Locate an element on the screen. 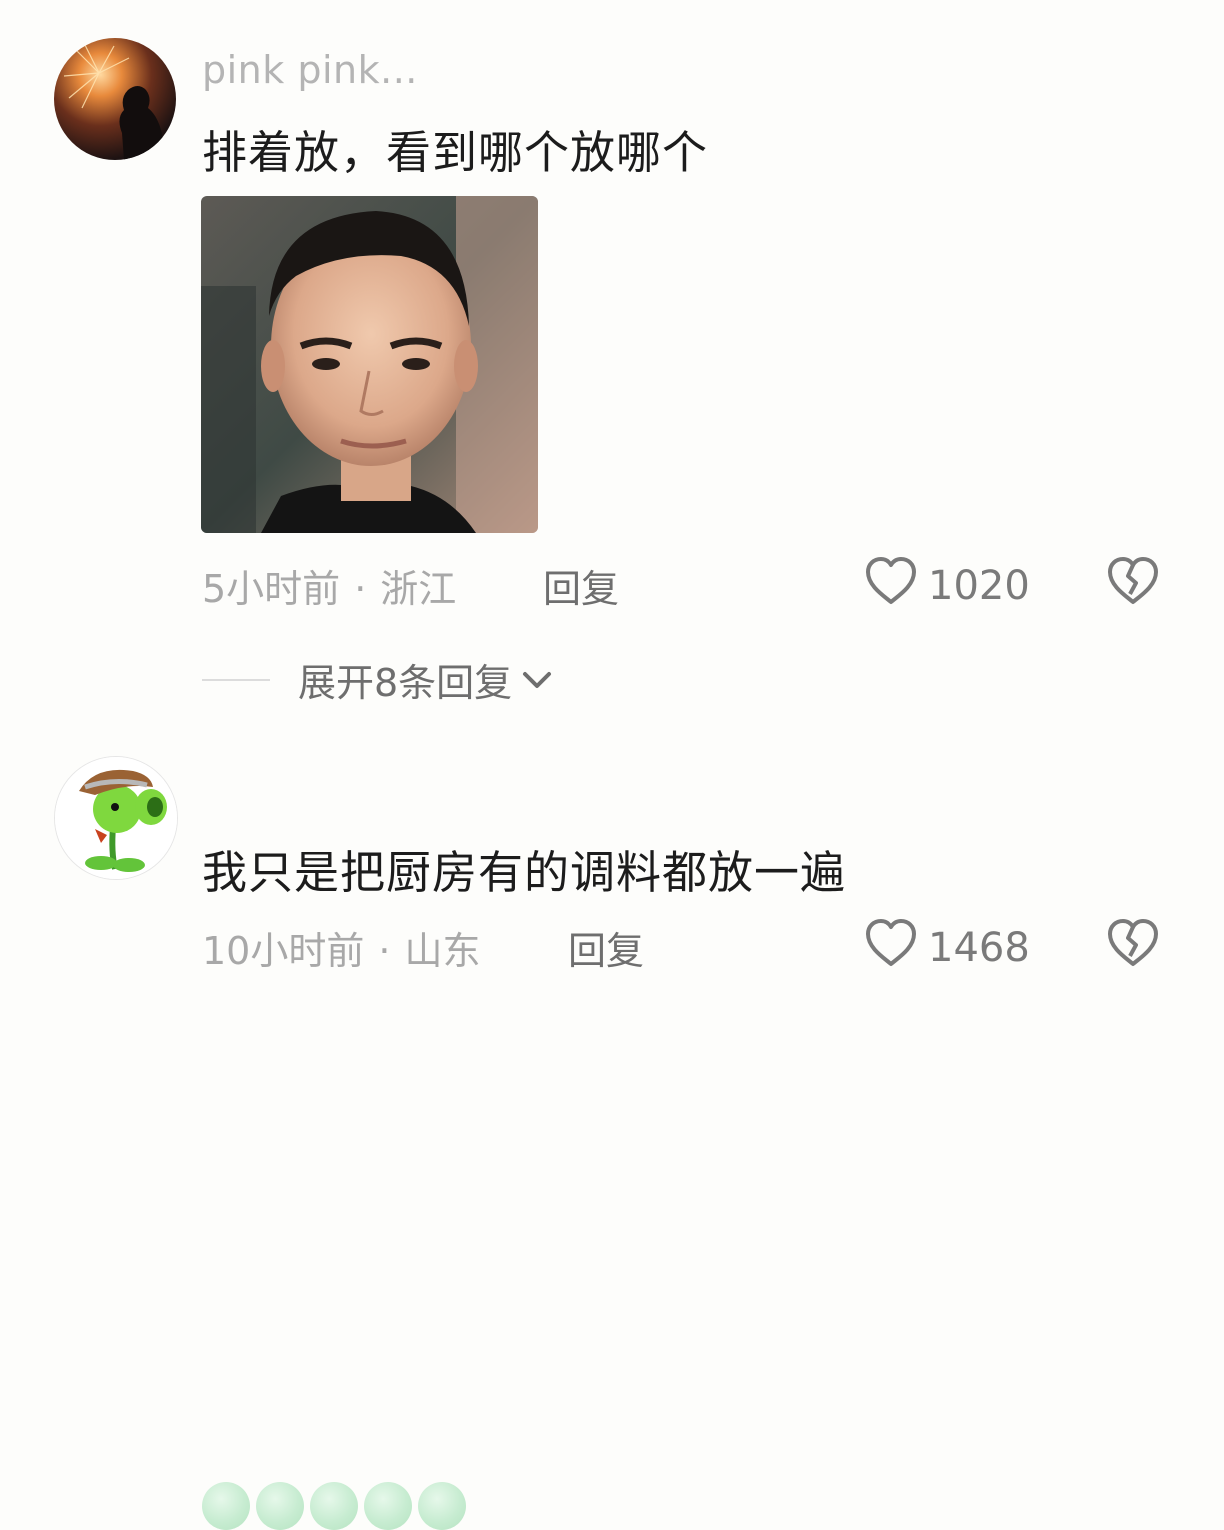 The height and width of the screenshot is (1530, 1224). expand-replies-label: 展开8条回复 is located at coordinates (405, 683).